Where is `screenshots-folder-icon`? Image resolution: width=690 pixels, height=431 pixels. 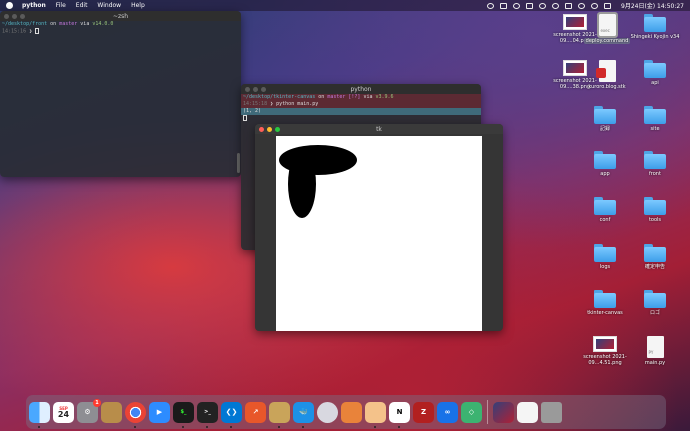
screenshots-folder-icon is located at coordinates (503, 412).